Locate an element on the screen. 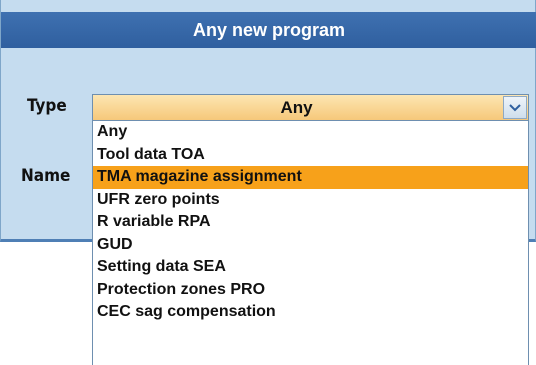 The image size is (536, 365). type-label: Type is located at coordinates (47, 106).